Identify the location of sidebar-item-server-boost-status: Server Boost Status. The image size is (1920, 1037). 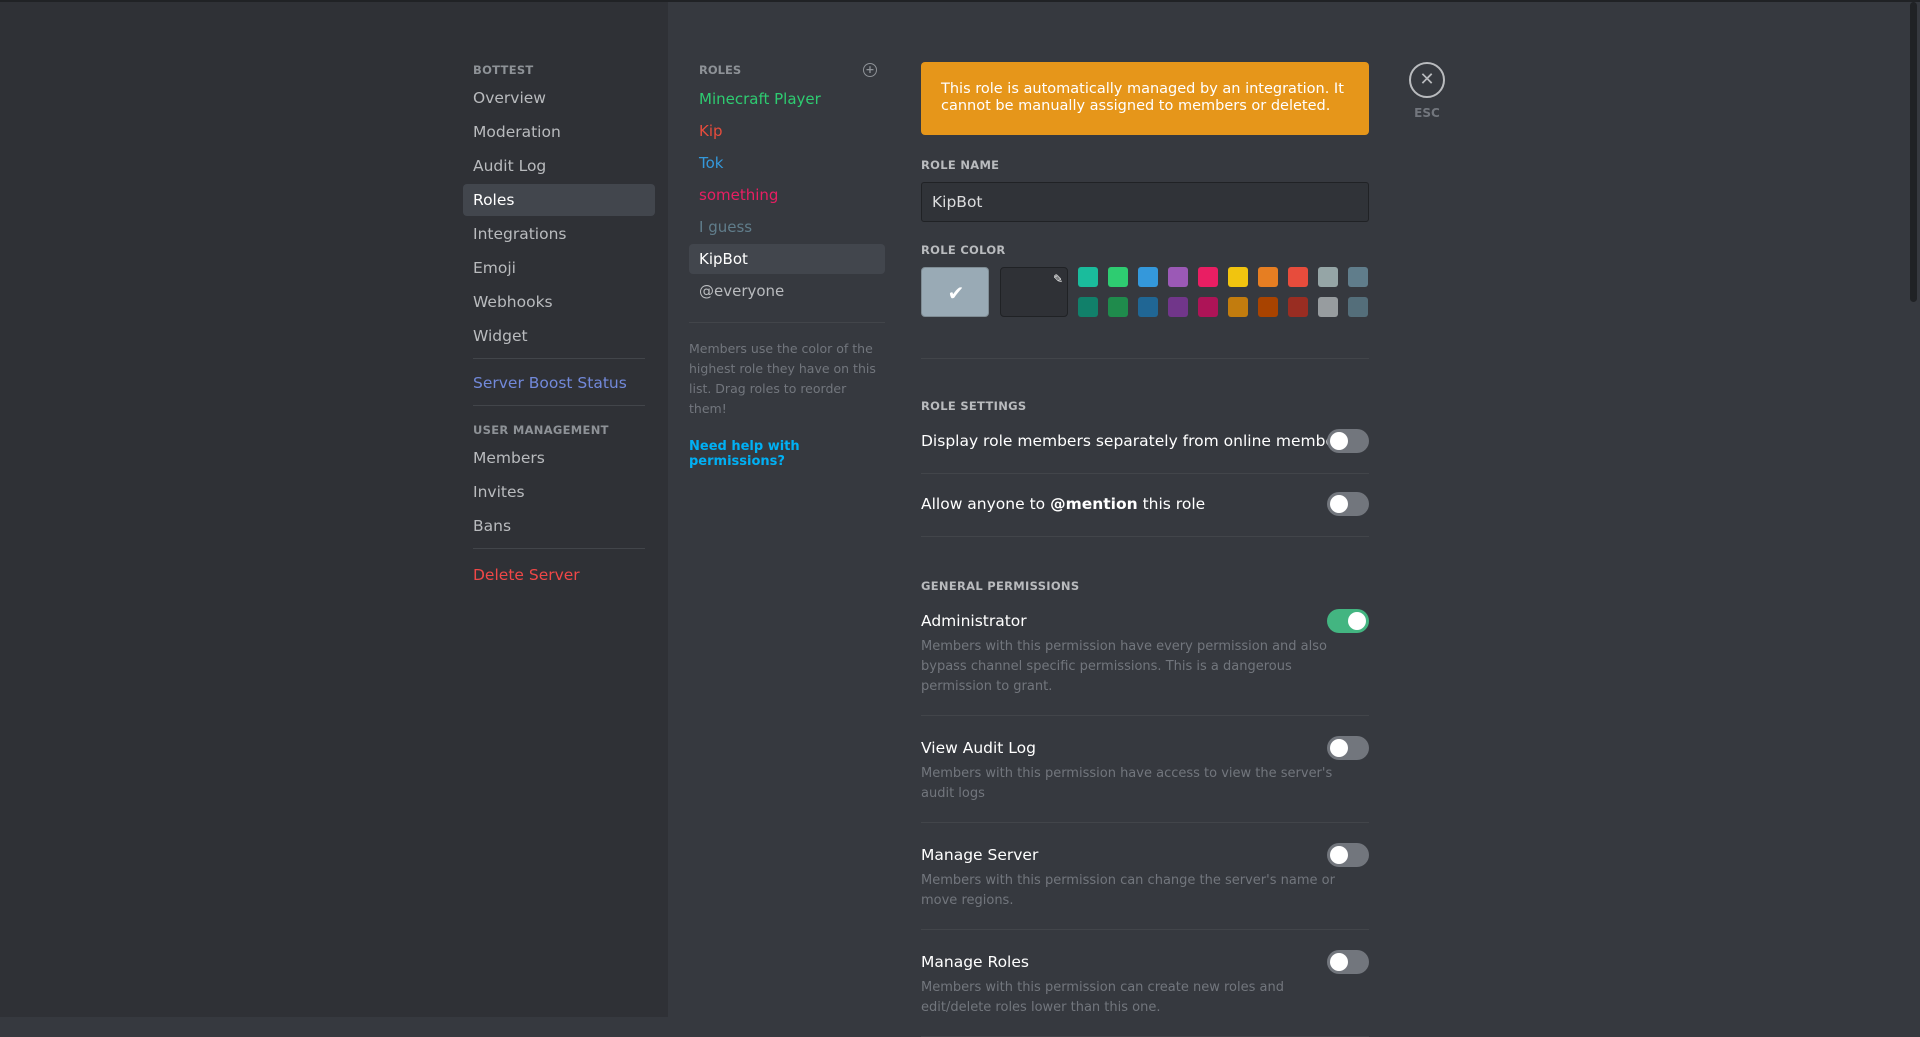
(559, 383).